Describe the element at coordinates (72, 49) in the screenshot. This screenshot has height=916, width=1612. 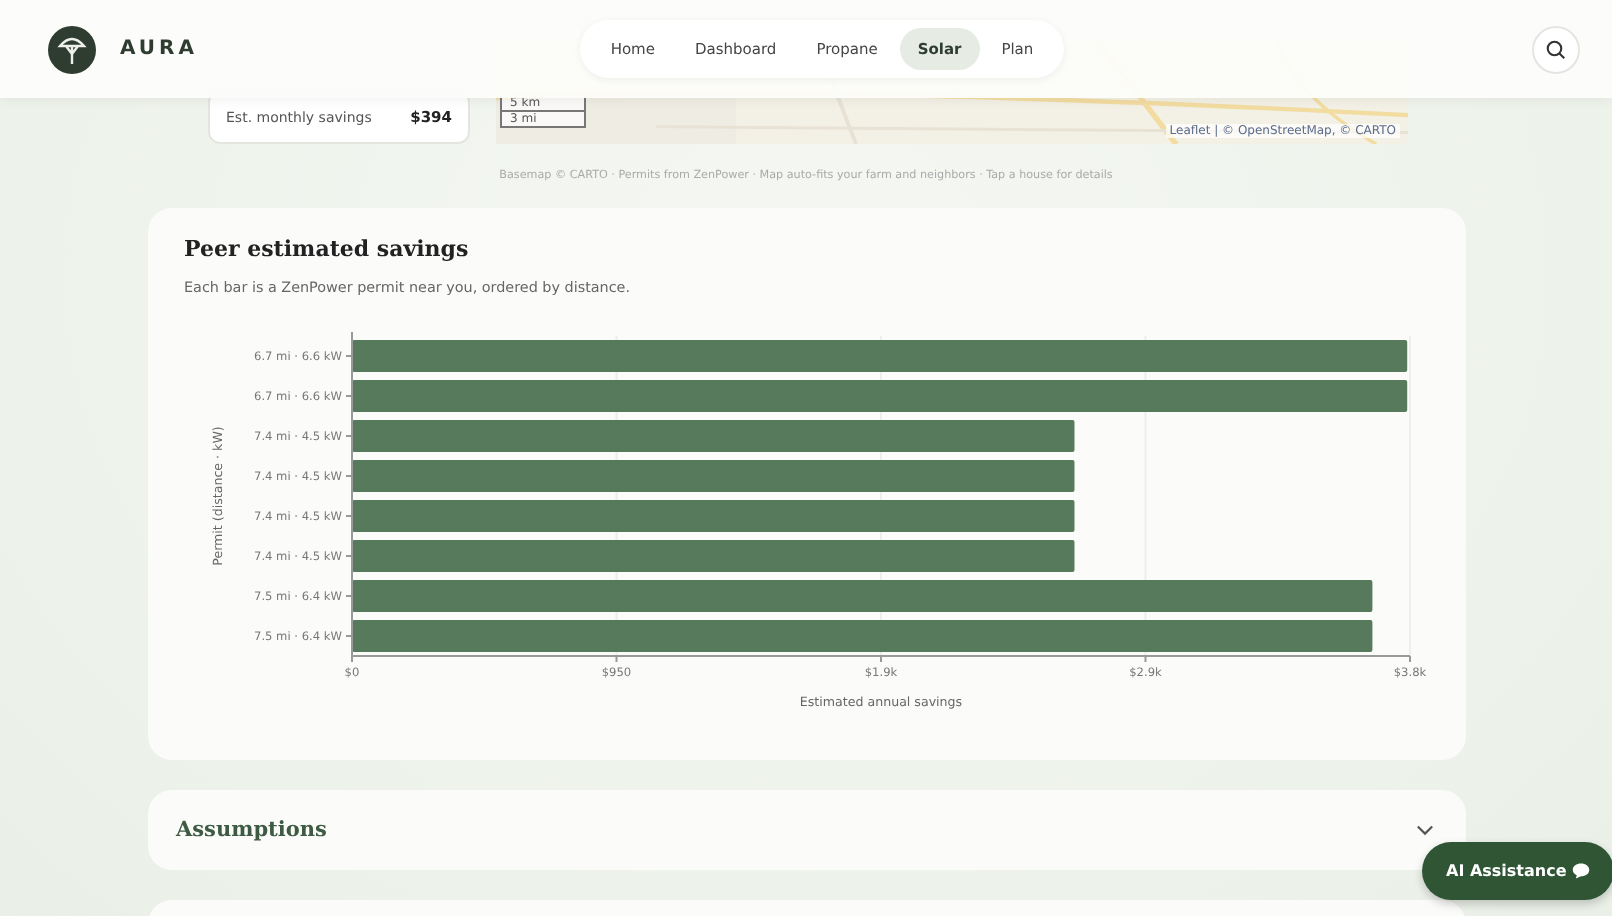
I see `tree-logo-icon` at that location.